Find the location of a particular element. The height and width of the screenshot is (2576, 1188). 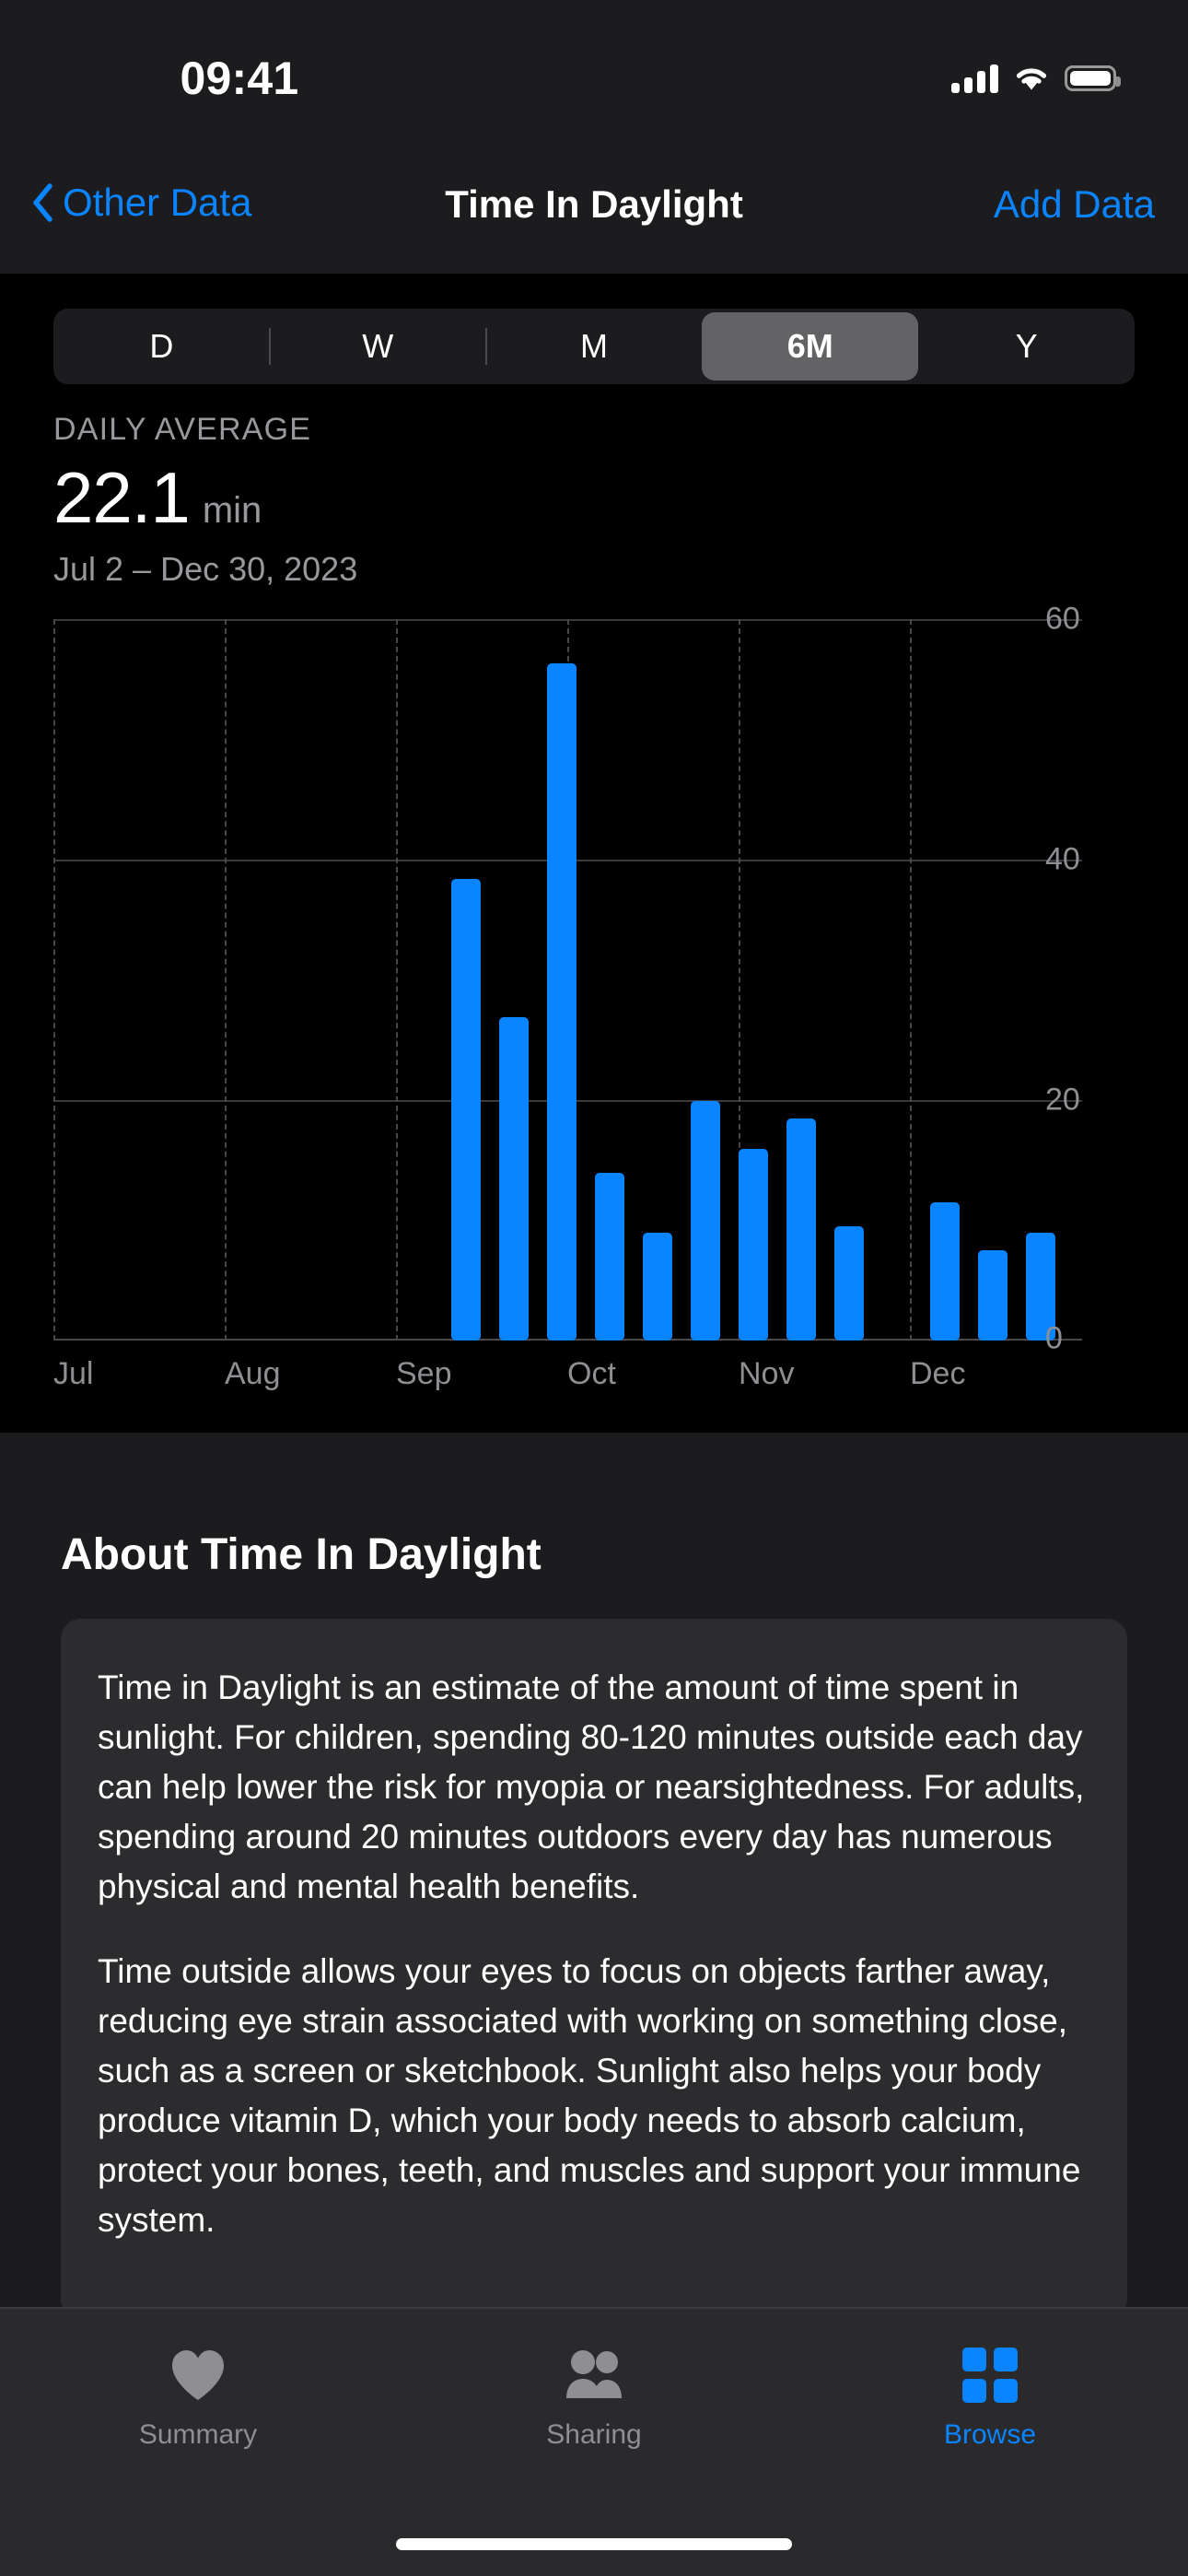

xtick-jul: Jul is located at coordinates (73, 1373).